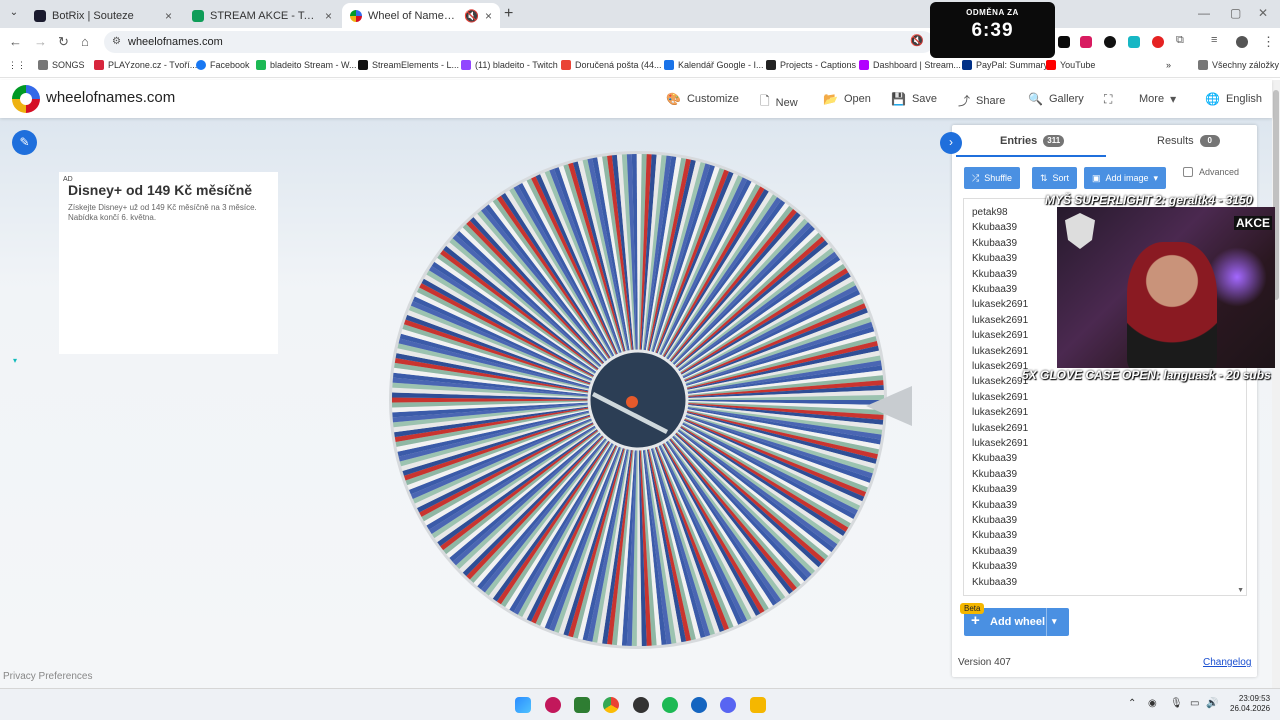  What do you see at coordinates (1180, 40) in the screenshot?
I see `extensions-icon: ⧉` at bounding box center [1180, 40].